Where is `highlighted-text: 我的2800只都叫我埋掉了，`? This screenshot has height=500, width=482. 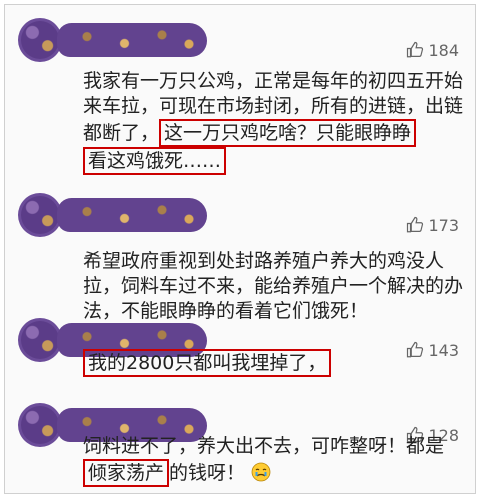 highlighted-text: 我的2800只都叫我埋掉了， is located at coordinates (207, 363).